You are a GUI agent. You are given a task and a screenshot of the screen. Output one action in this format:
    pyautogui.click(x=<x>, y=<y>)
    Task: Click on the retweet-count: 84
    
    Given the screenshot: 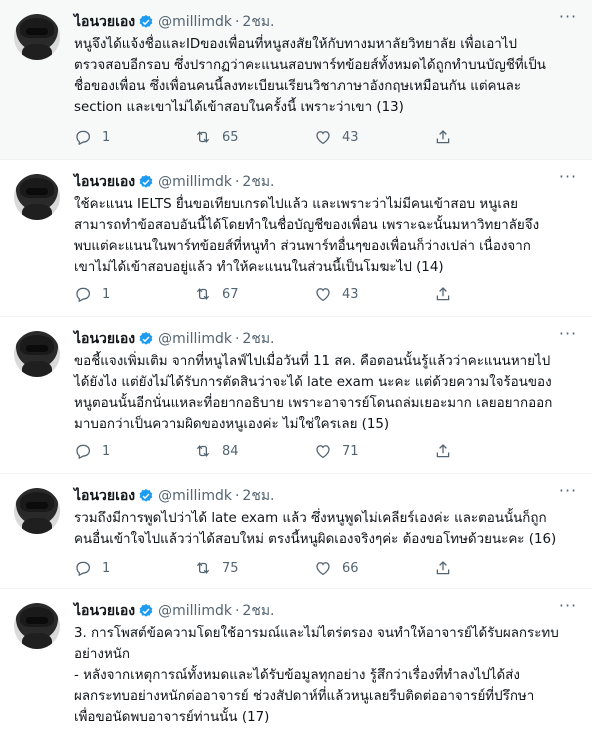 What is the action you would take?
    pyautogui.click(x=230, y=451)
    